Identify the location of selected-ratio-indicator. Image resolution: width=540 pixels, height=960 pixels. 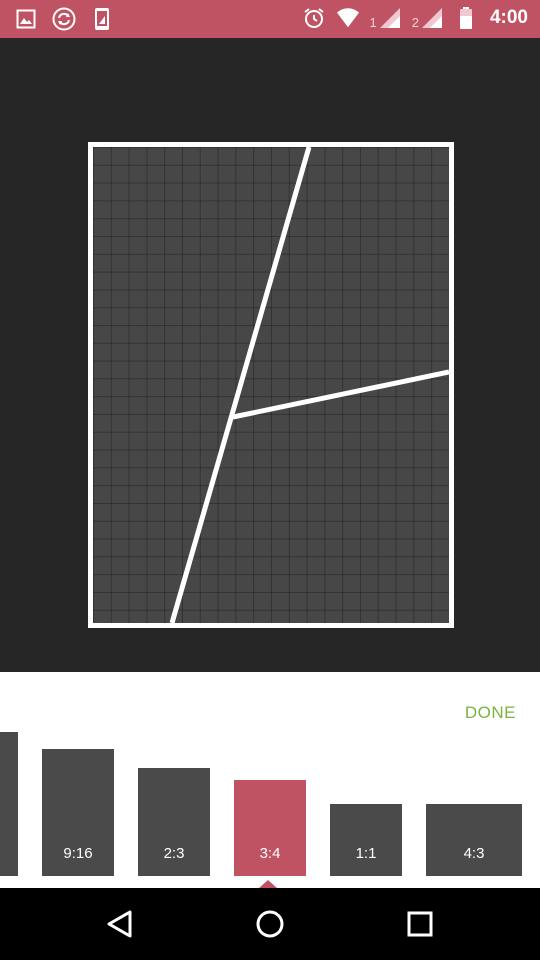
(268, 884).